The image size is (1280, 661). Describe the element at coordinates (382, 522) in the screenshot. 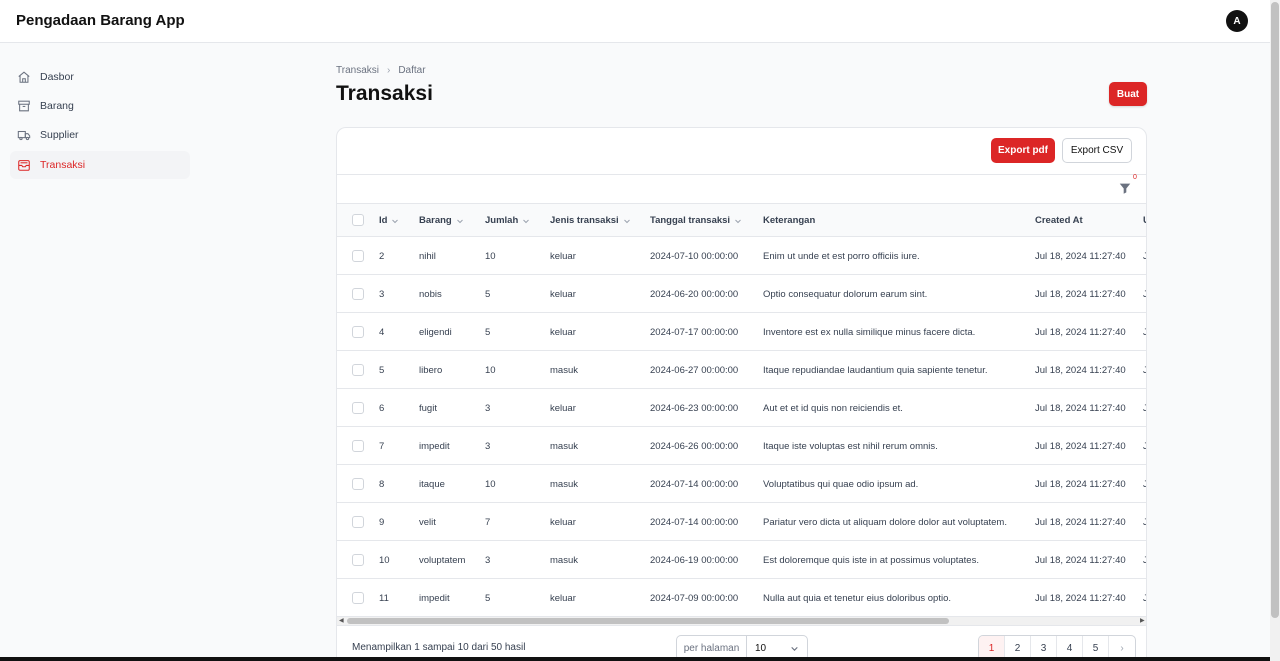

I see `cell-id: 9` at that location.